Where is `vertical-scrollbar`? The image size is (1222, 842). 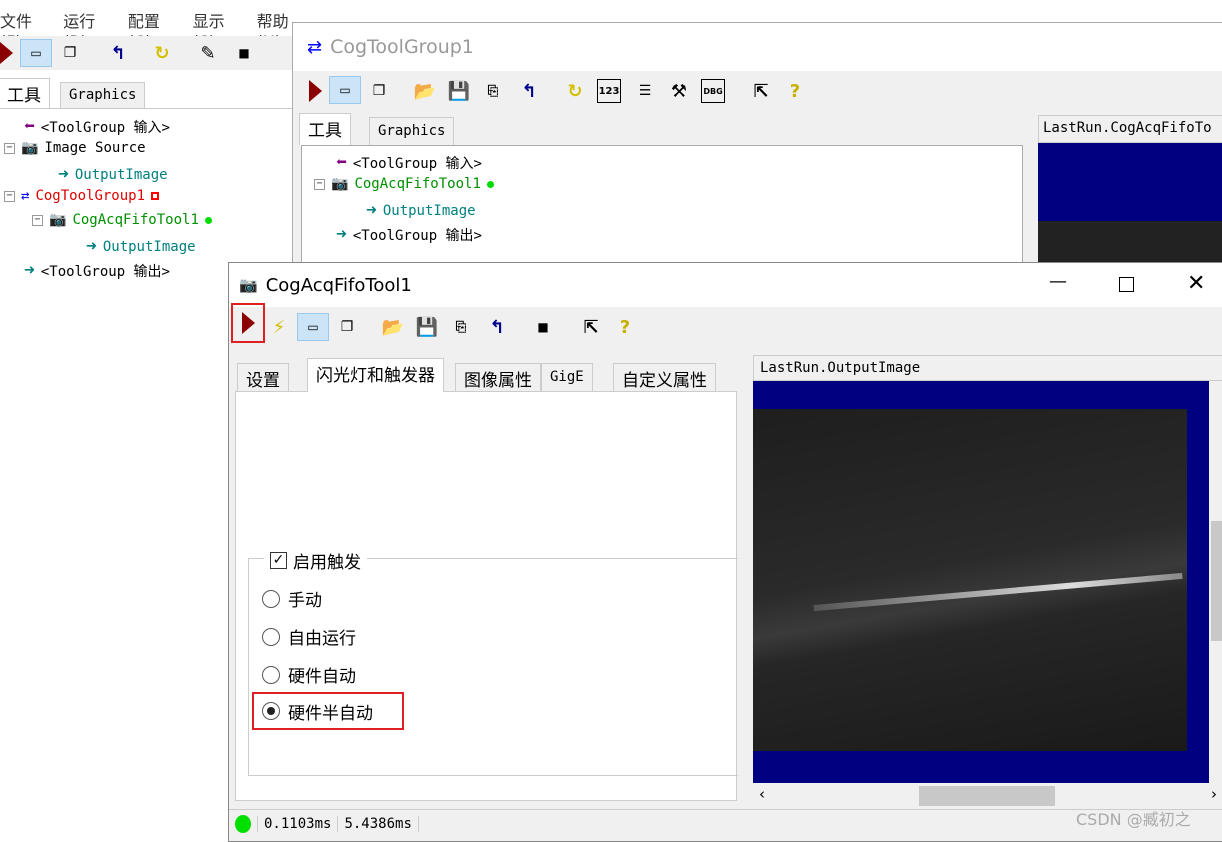
vertical-scrollbar is located at coordinates (1215, 582).